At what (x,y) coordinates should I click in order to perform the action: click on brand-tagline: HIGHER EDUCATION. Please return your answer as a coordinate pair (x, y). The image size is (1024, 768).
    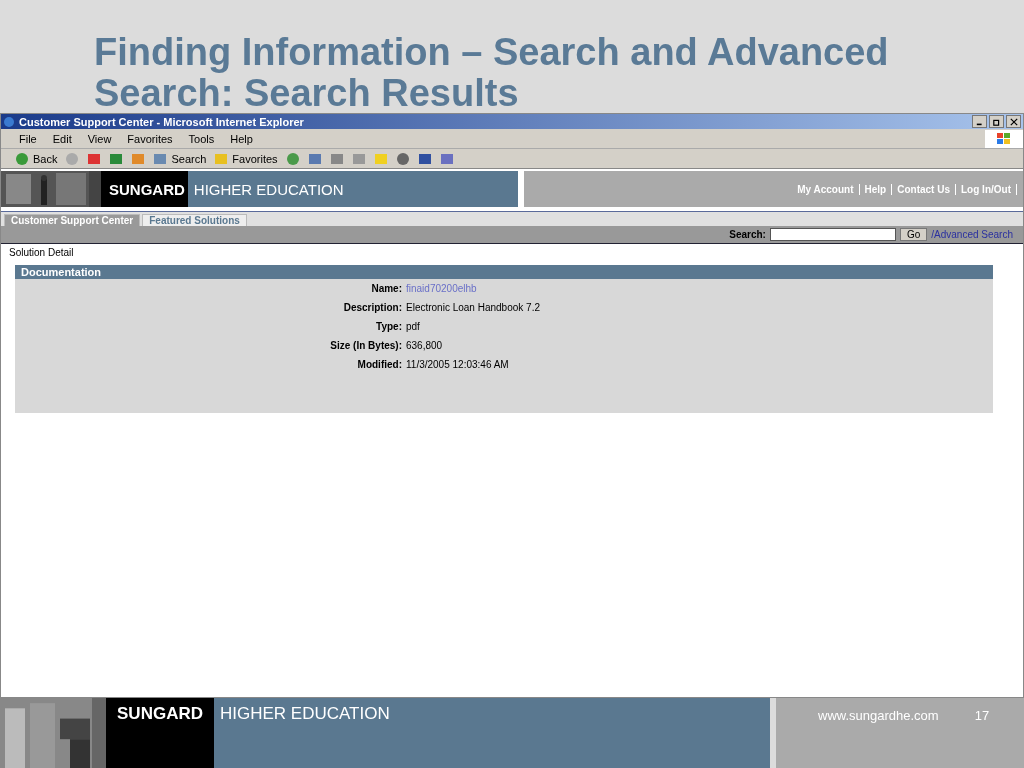
    Looking at the image, I should click on (355, 189).